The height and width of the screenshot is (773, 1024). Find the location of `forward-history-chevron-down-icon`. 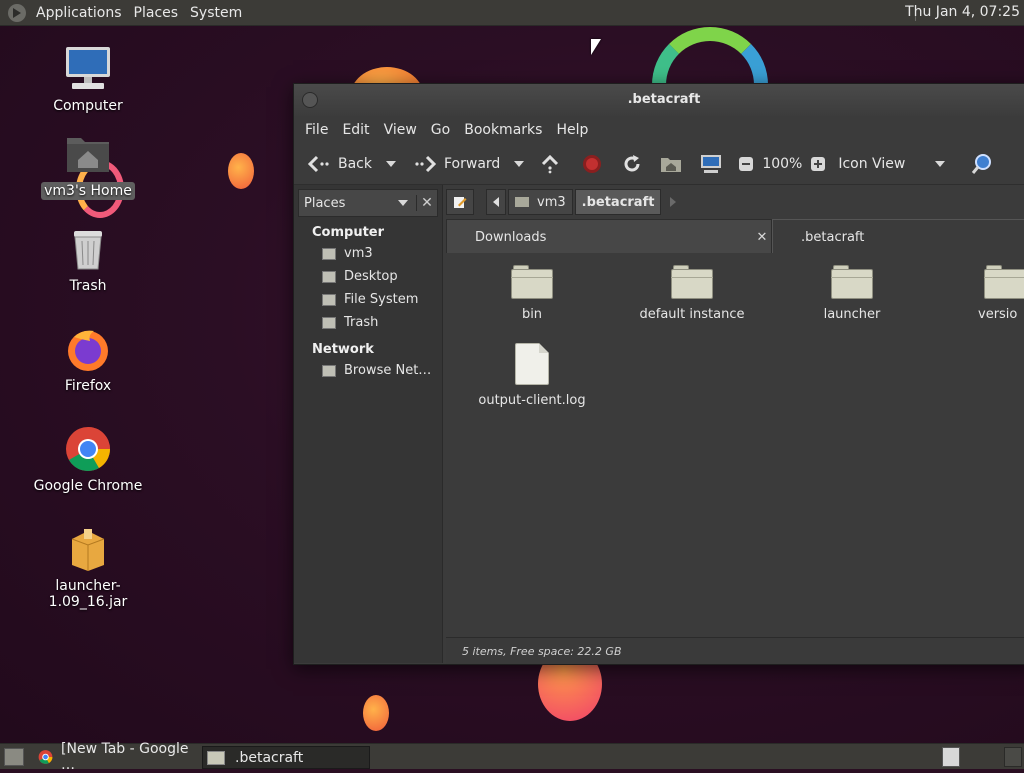

forward-history-chevron-down-icon is located at coordinates (519, 164).